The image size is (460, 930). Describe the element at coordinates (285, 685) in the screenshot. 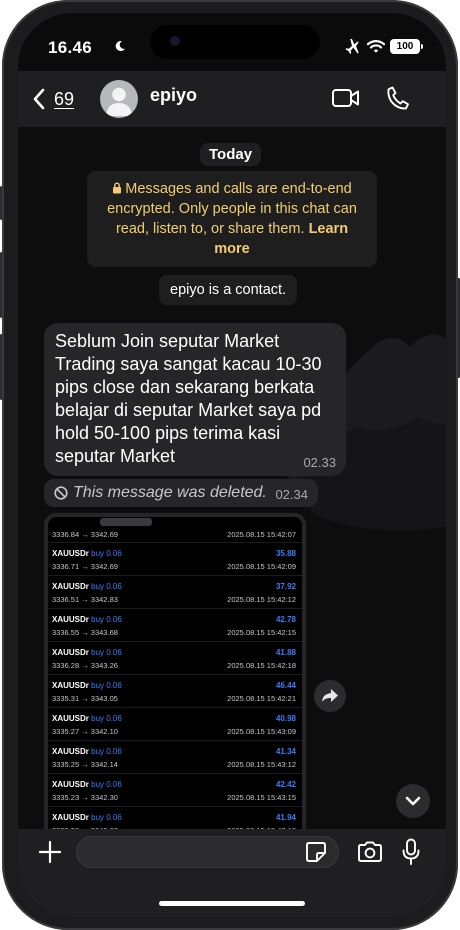

I see `trade-profit: 46.44` at that location.